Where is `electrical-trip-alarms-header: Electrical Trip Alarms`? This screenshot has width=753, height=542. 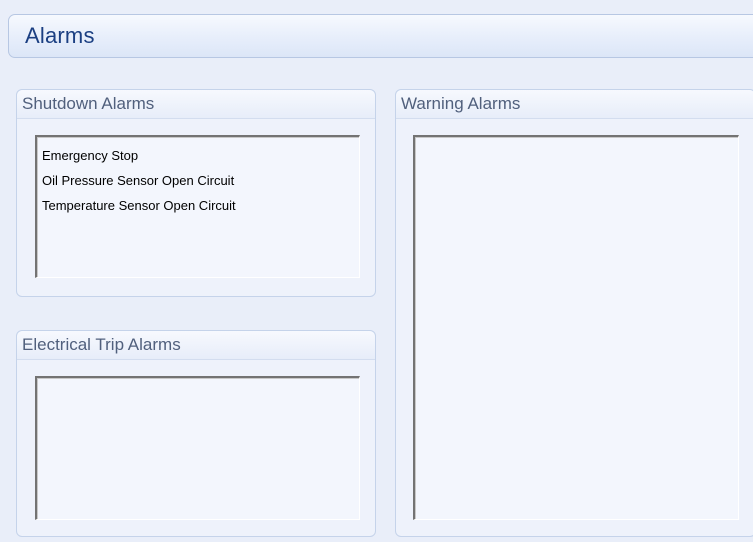 electrical-trip-alarms-header: Electrical Trip Alarms is located at coordinates (196, 345).